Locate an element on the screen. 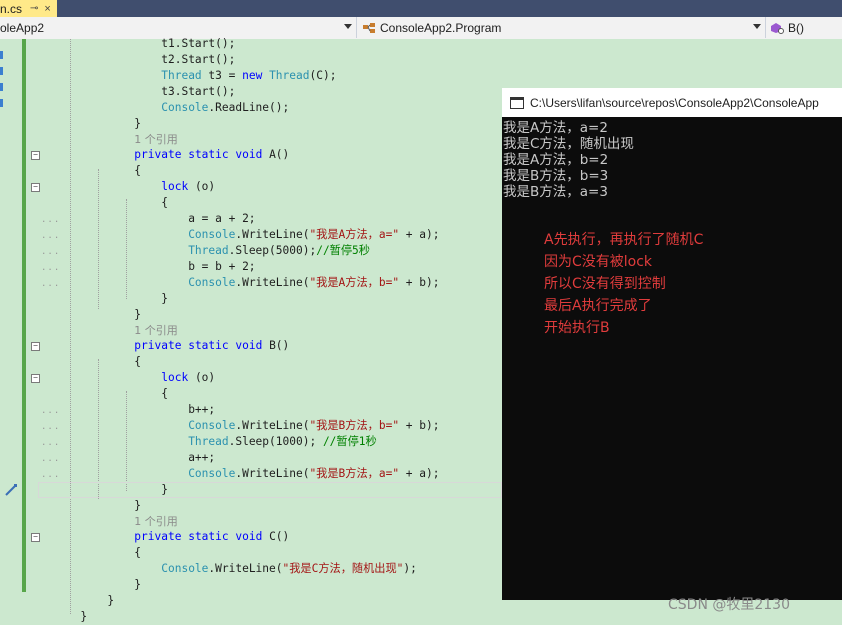 The height and width of the screenshot is (625, 842). project-dropdown: oleApp2 is located at coordinates (178, 27).